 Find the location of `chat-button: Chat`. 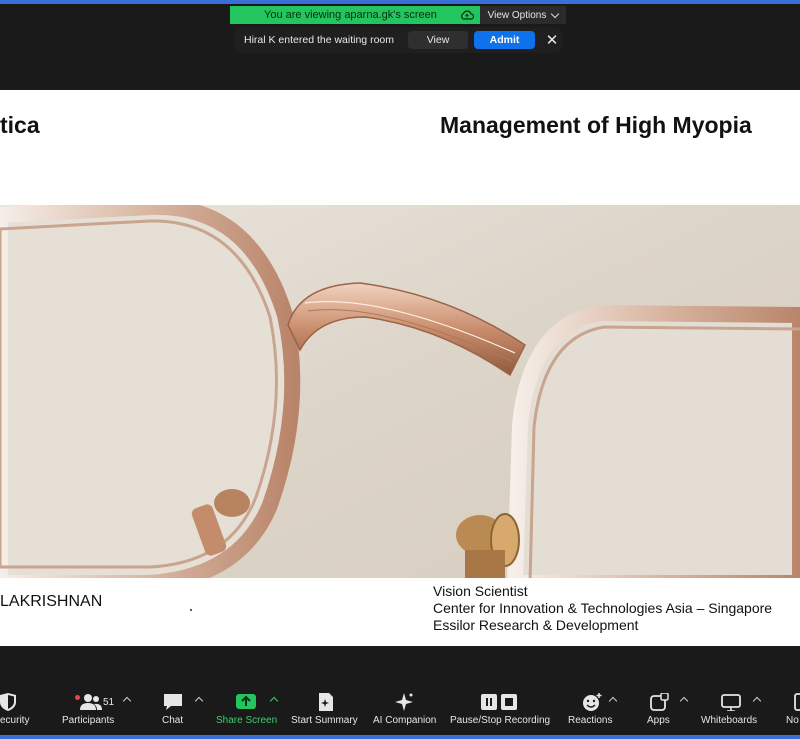

chat-button: Chat is located at coordinates (173, 711).